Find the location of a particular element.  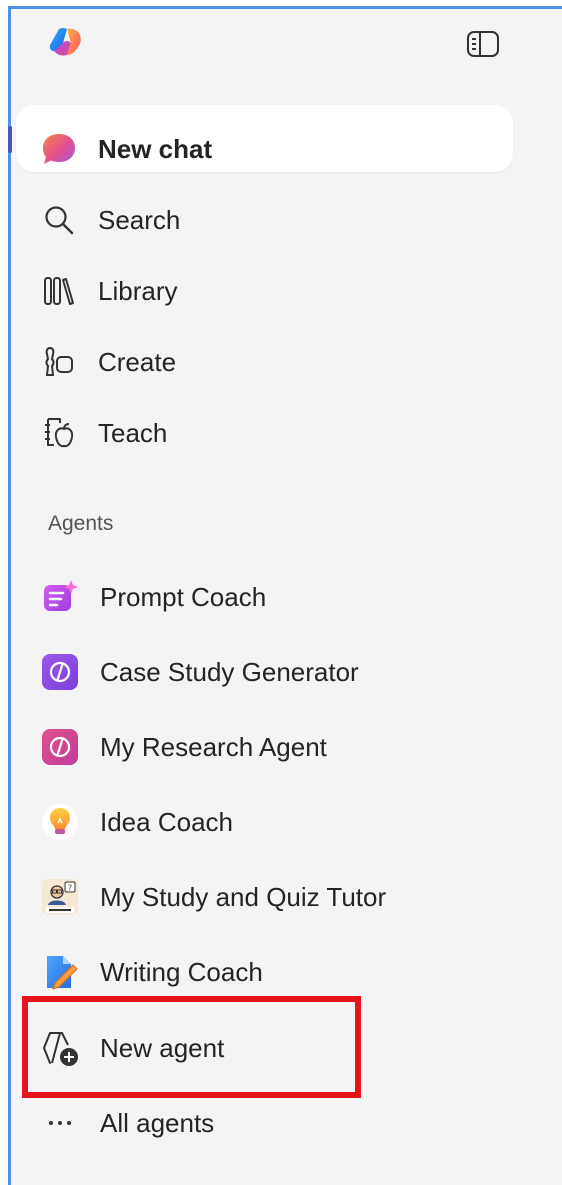

quiz-tutor-icon: ? is located at coordinates (60, 897).